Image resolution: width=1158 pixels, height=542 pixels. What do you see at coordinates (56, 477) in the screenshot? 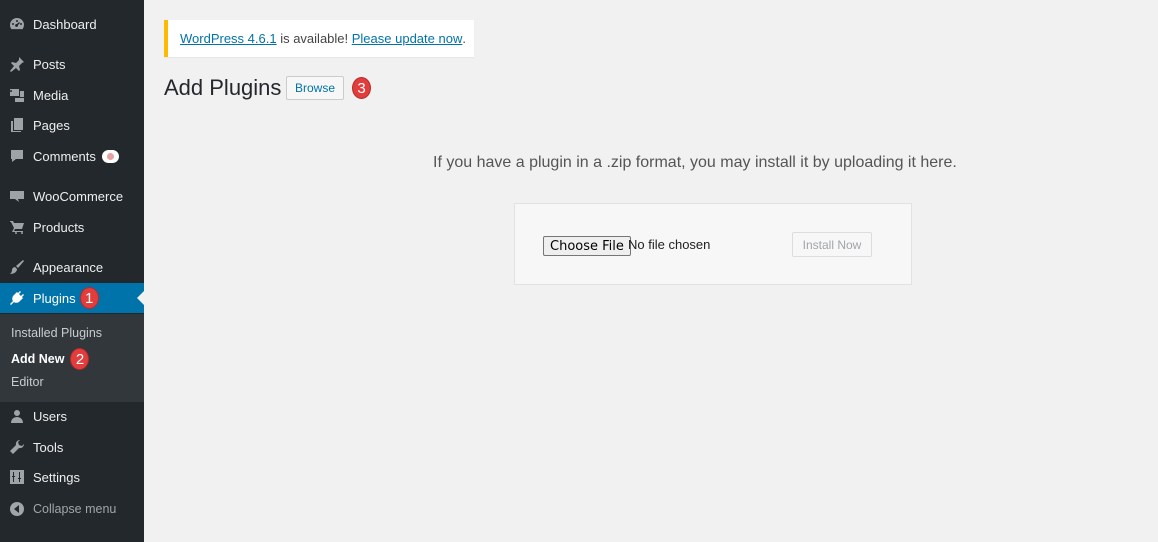
I see `sidebar-item-label: Settings` at bounding box center [56, 477].